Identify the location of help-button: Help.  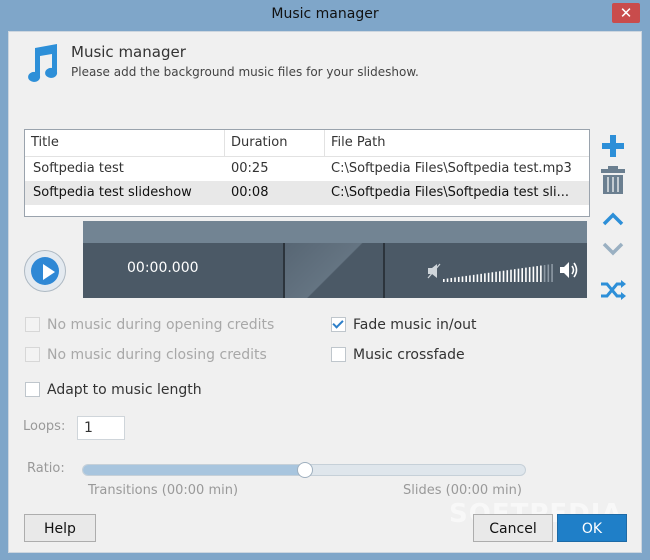
(60, 528).